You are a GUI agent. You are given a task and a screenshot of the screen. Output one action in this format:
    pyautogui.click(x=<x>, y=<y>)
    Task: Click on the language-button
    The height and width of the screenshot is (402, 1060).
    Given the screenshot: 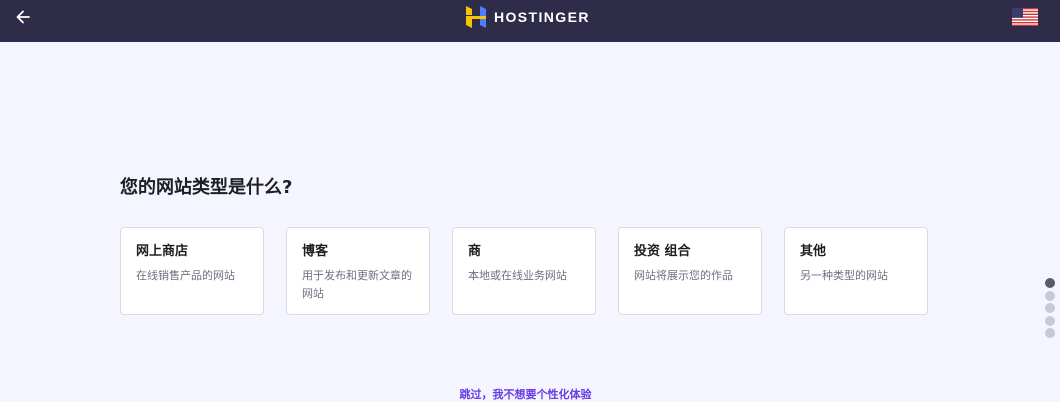 What is the action you would take?
    pyautogui.click(x=1025, y=17)
    